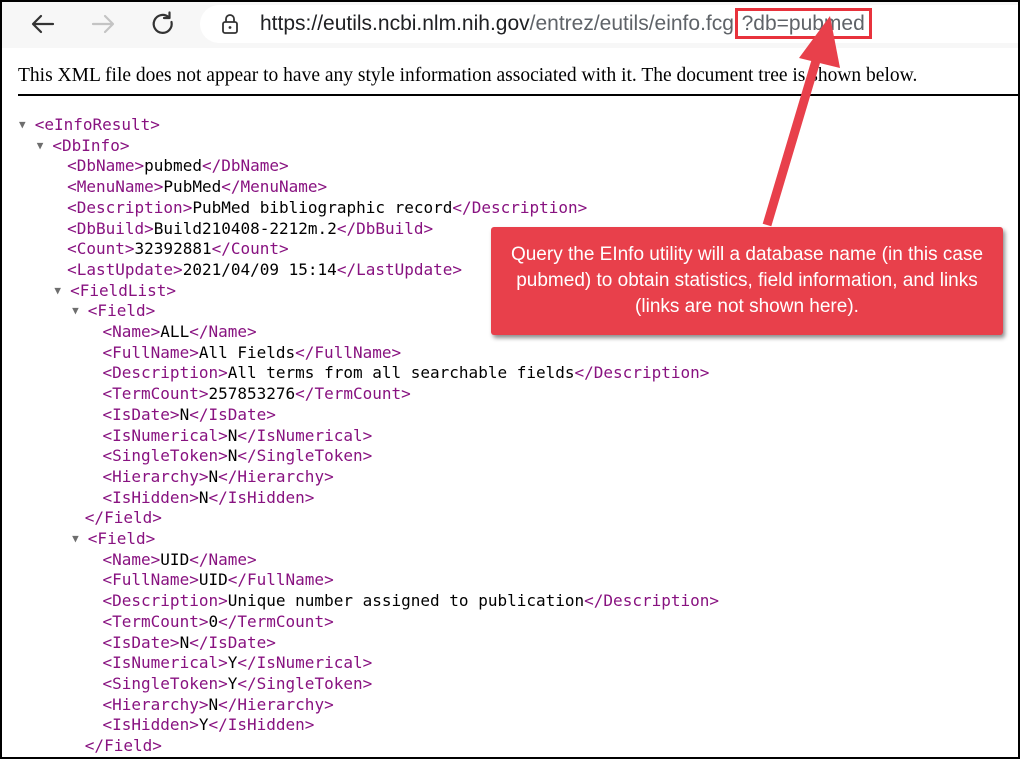  What do you see at coordinates (252, 394) in the screenshot?
I see `xml-value: 257853276` at bounding box center [252, 394].